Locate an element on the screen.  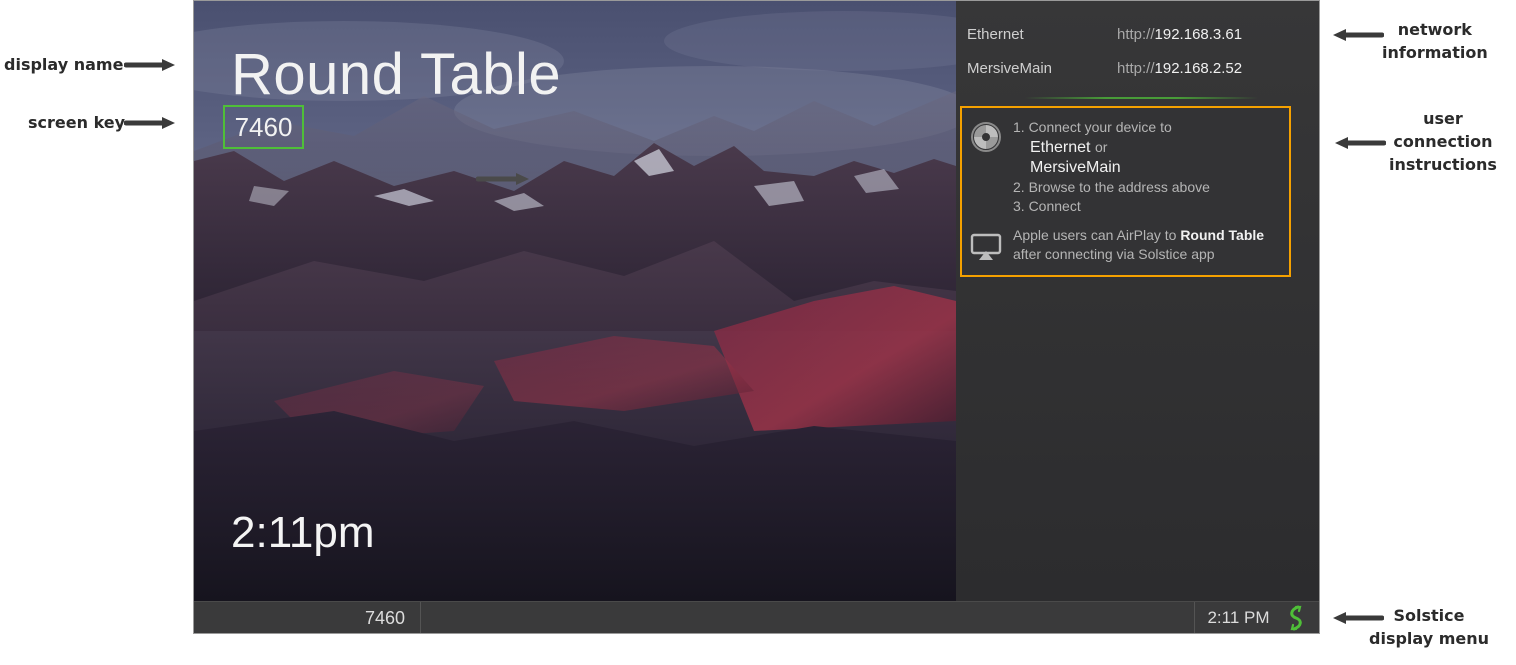
step-1: 1. Connect your device to is located at coordinates (1092, 127).